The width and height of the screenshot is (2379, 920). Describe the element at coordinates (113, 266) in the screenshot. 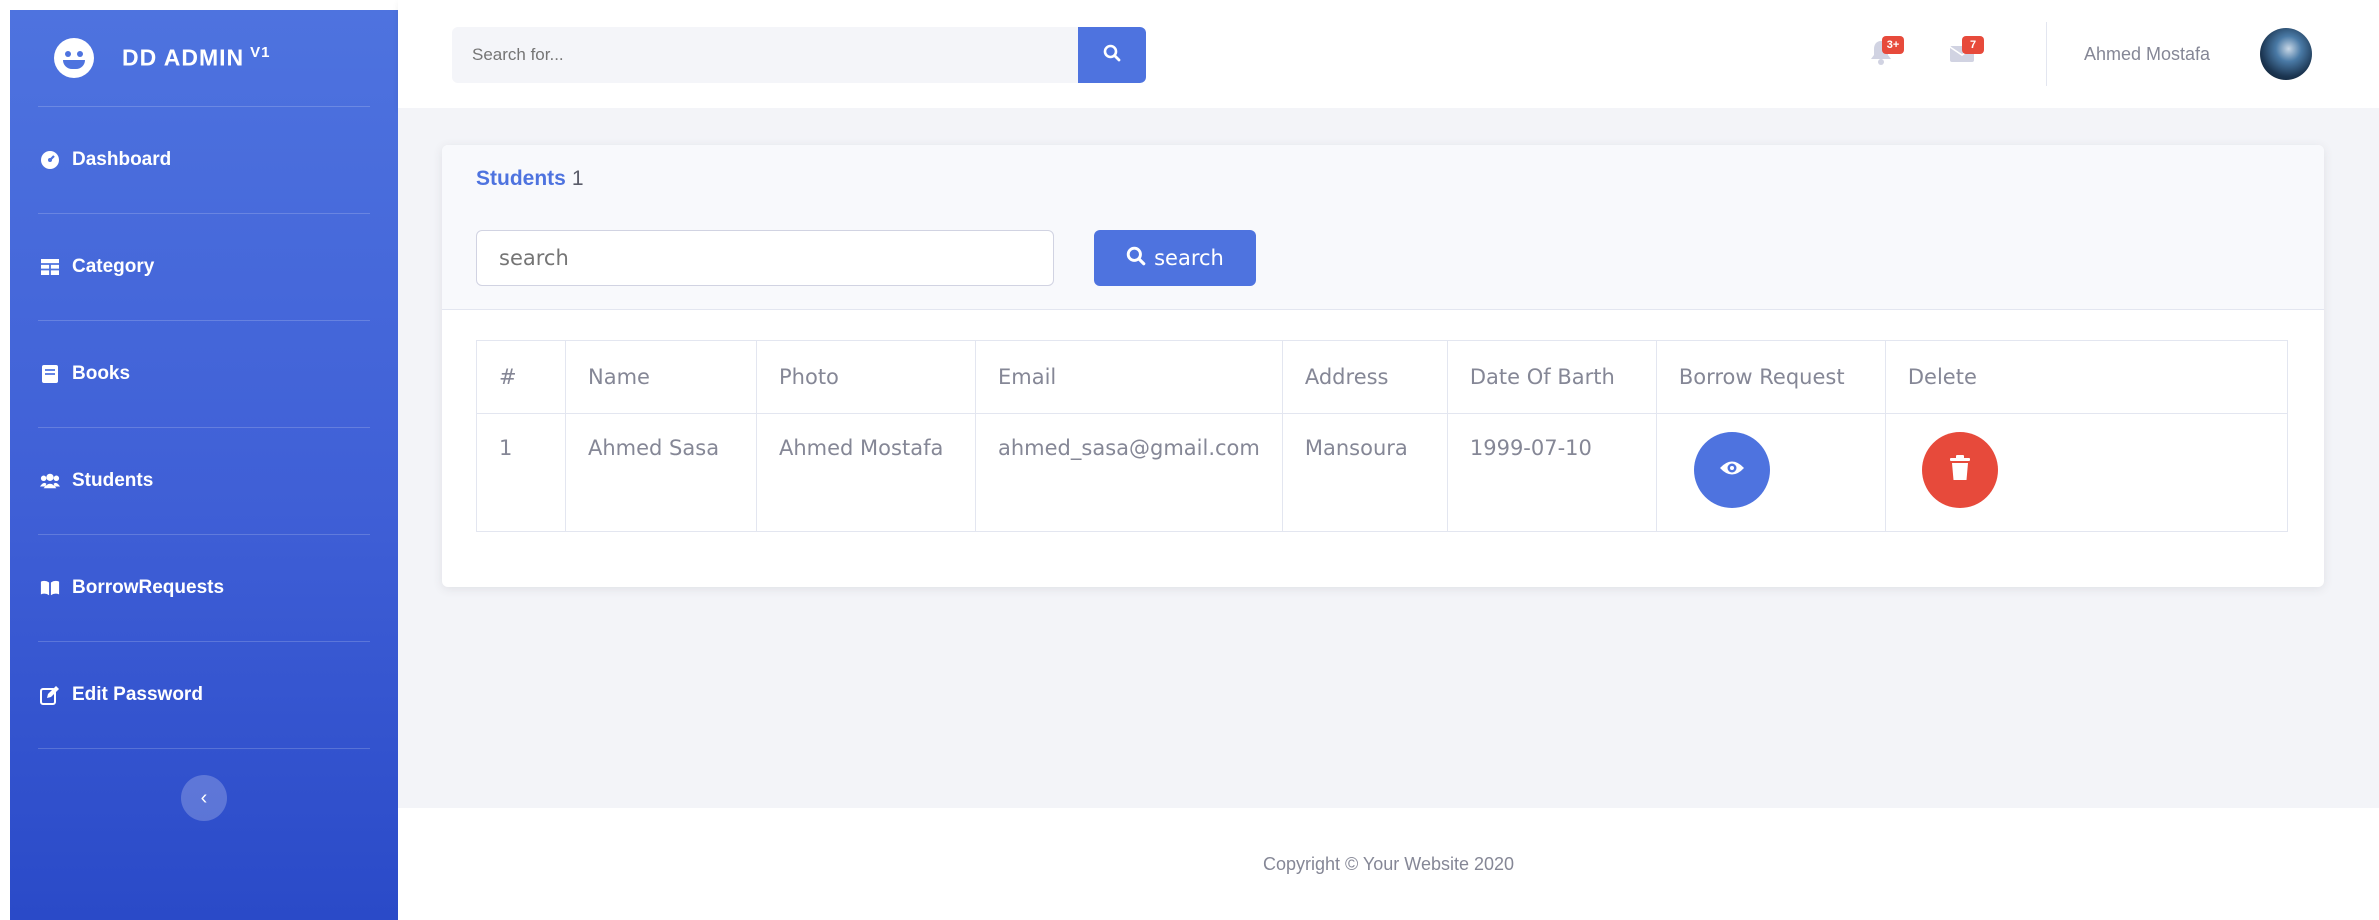

I see `sidebar-item-label: Category` at that location.